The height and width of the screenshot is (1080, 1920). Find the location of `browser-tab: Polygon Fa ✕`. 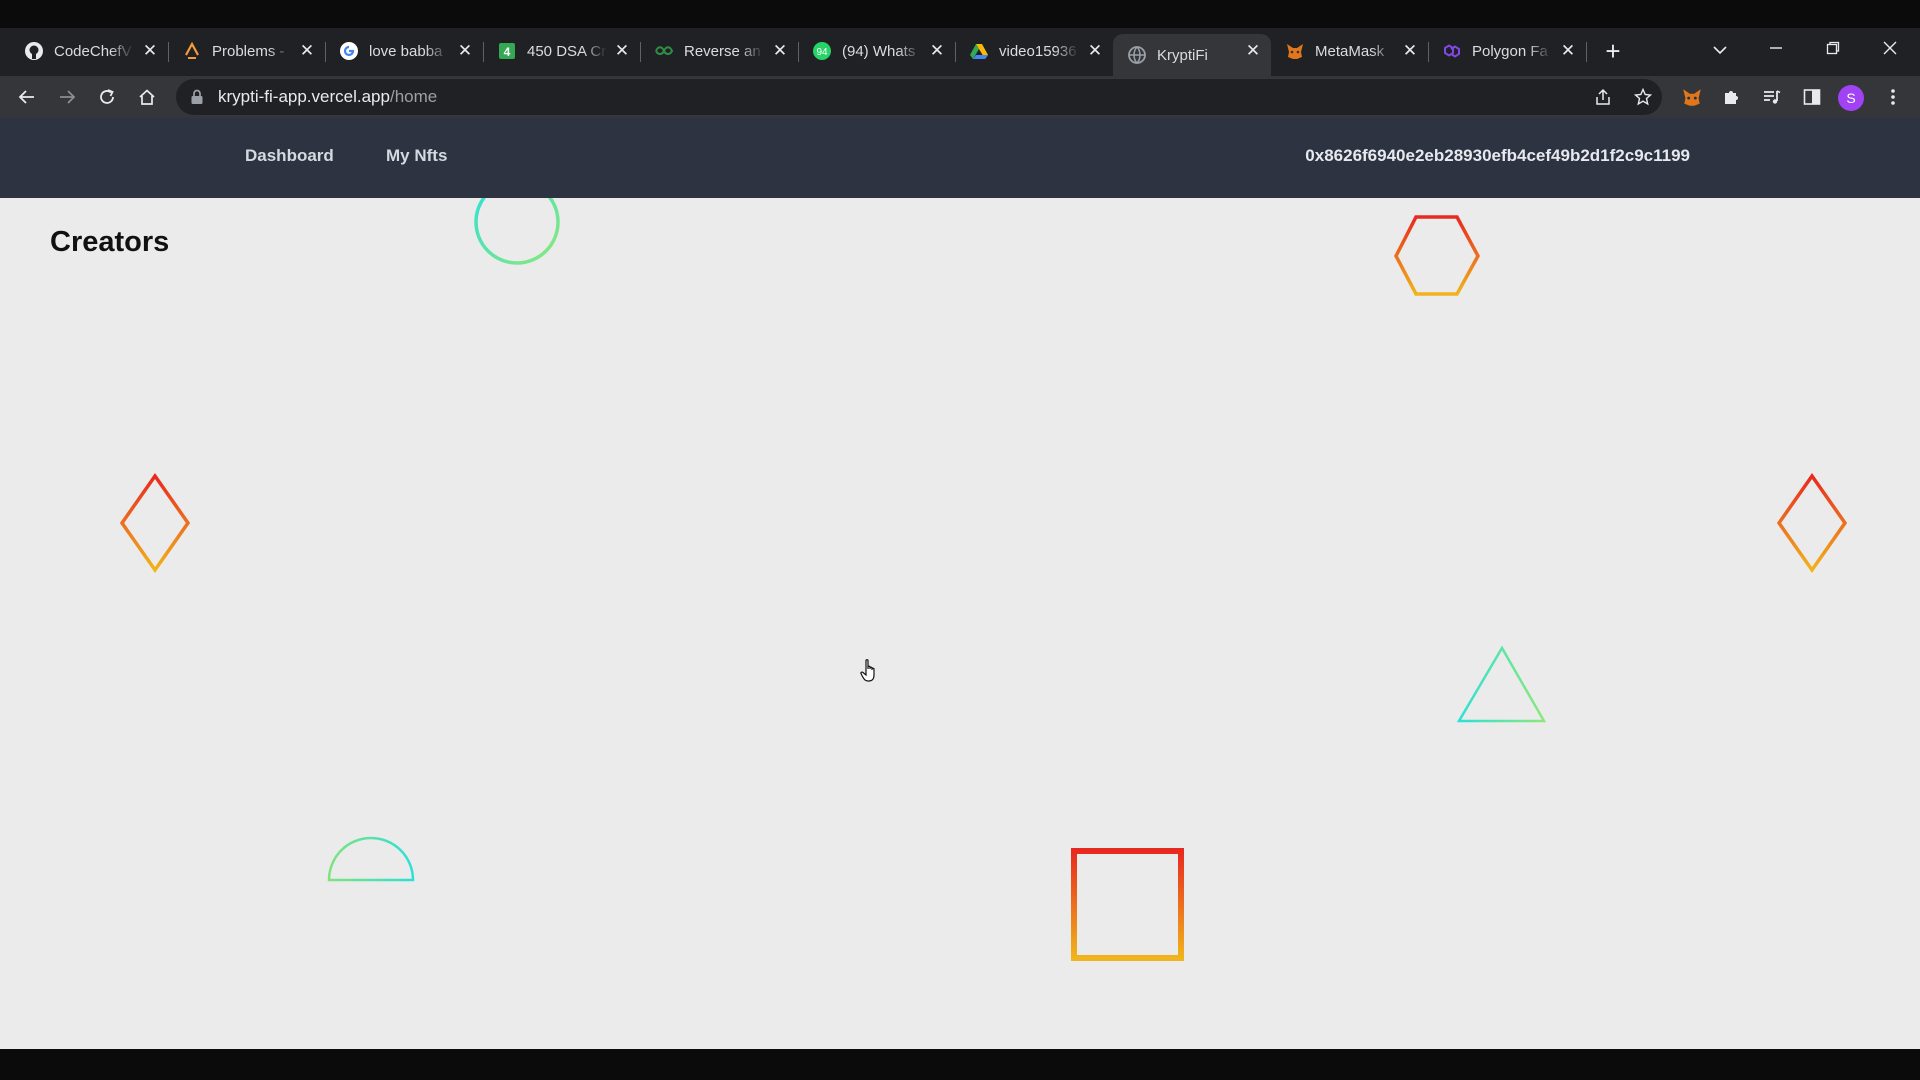

browser-tab: Polygon Fa ✕ is located at coordinates (1507, 51).